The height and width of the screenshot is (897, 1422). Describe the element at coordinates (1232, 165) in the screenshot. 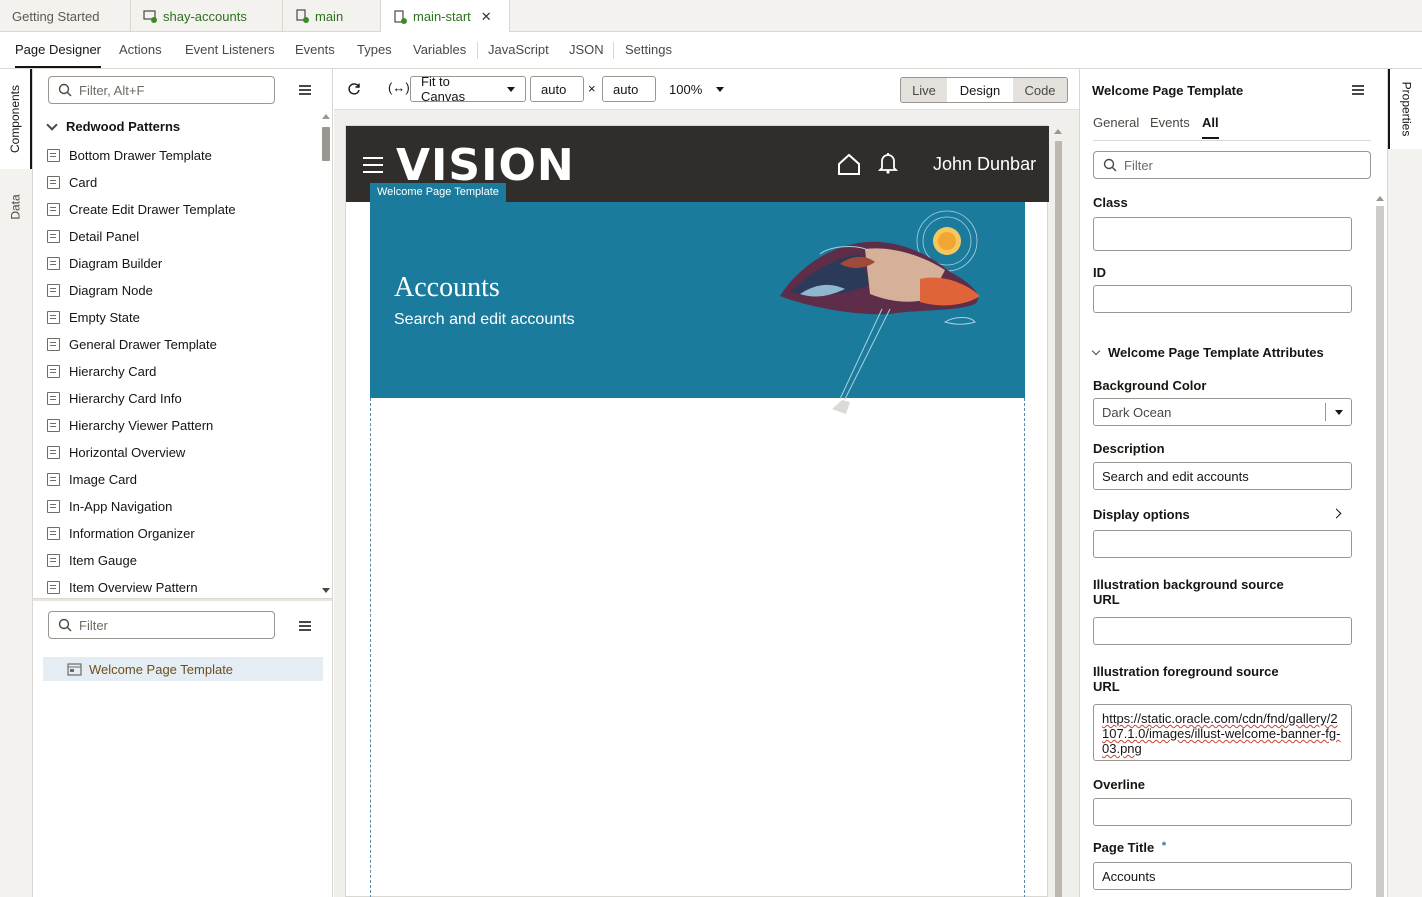

I see `properties-filter-input: Filter` at that location.